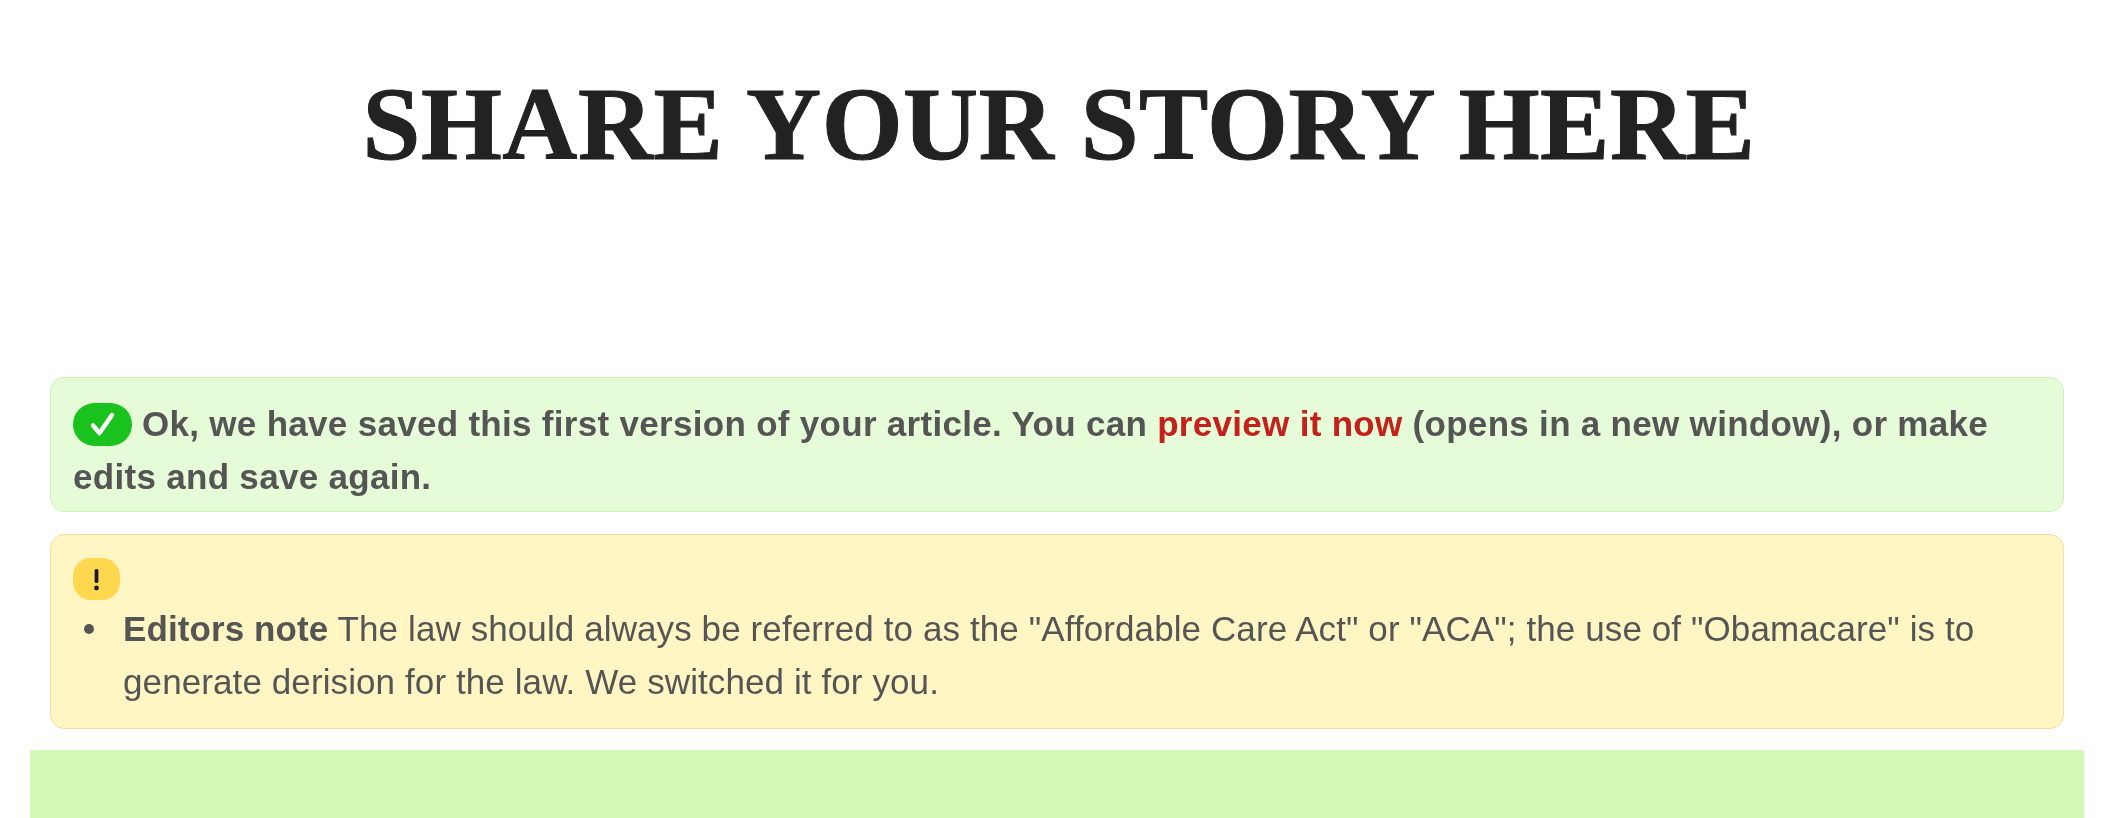 This screenshot has height=818, width=2118. I want to click on warning-icon, so click(96, 579).